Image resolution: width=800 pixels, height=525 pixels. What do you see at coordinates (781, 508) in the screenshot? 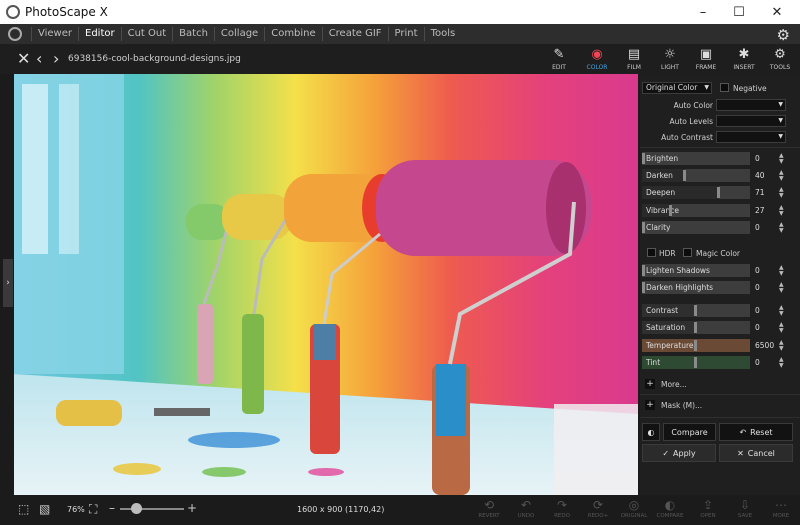
I see `history-more-button: ⋯ MORE` at bounding box center [781, 508].